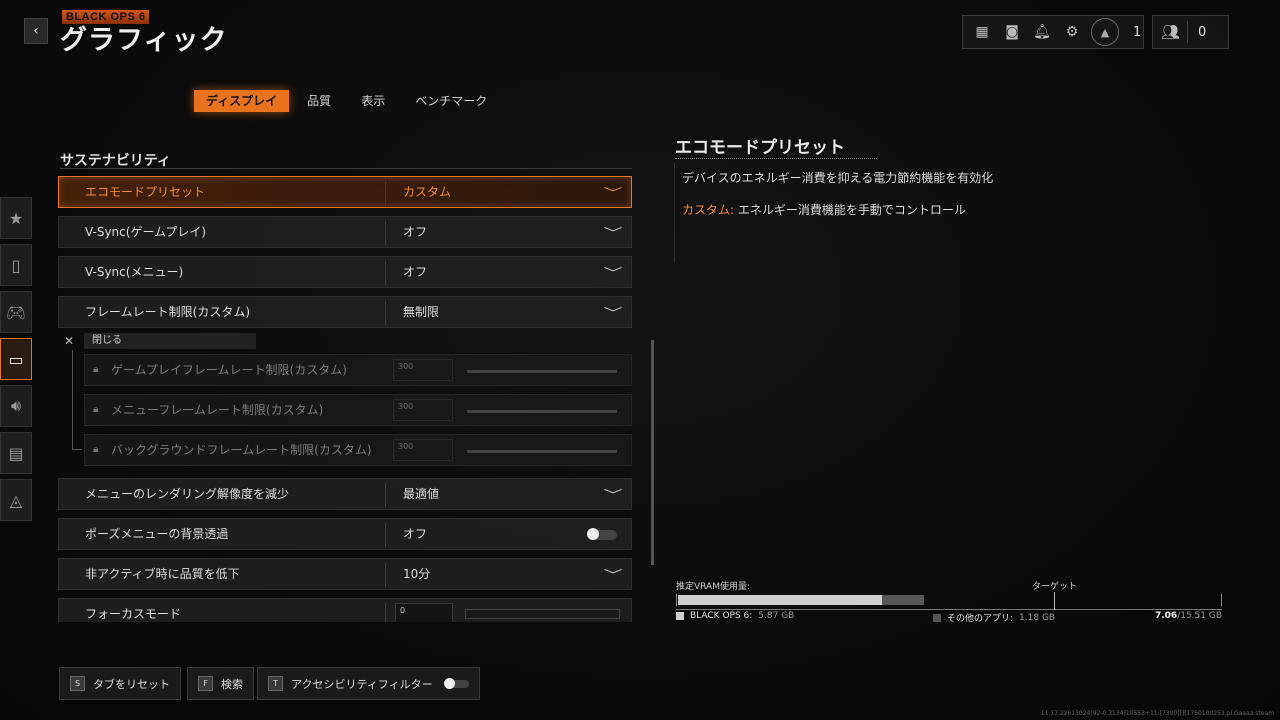 The width and height of the screenshot is (1280, 720). I want to click on accessibility-filter-toggle, so click(456, 683).